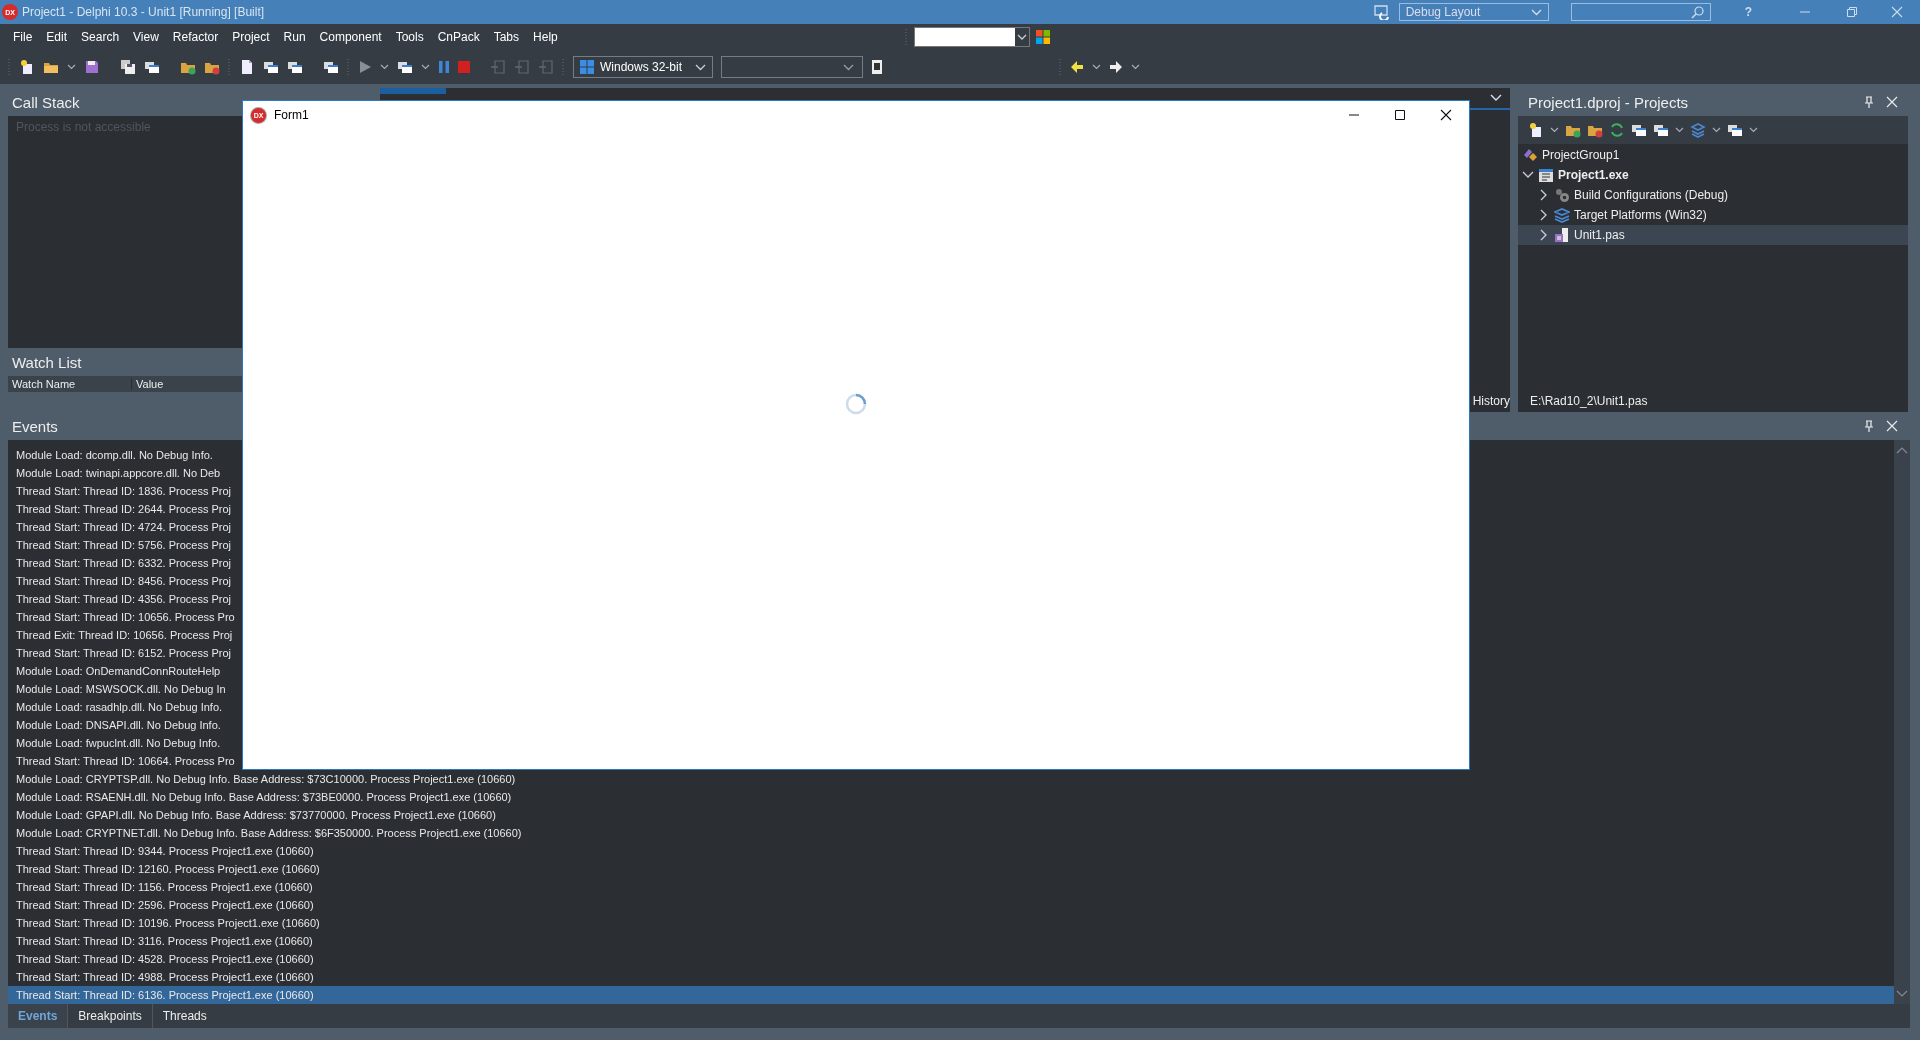 This screenshot has height=1040, width=1920. What do you see at coordinates (109, 1016) in the screenshot?
I see `tab: Breakpoints` at bounding box center [109, 1016].